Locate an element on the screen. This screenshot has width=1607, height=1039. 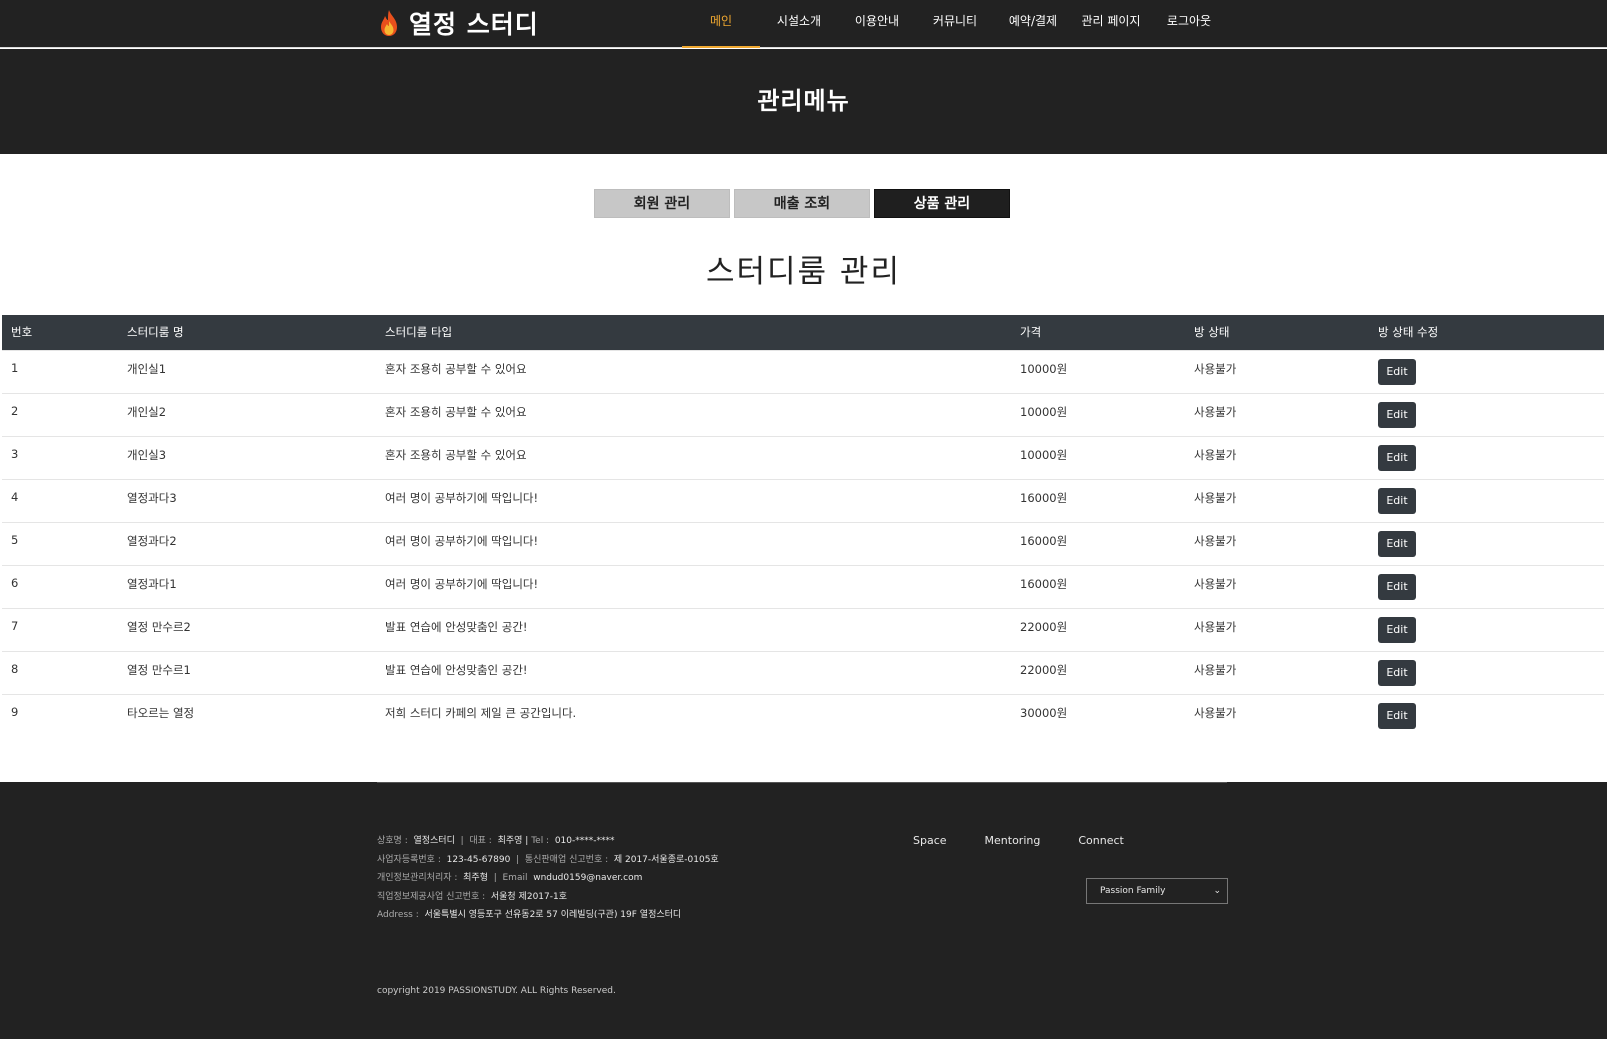
admin-tabs: 회원 관리 매출 조회 상품 관리 is located at coordinates (804, 203).